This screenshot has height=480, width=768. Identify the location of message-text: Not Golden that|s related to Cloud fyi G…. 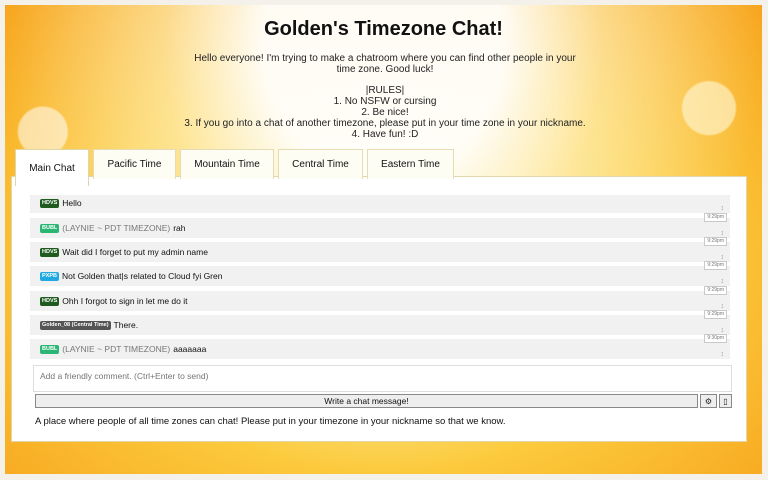
(142, 276).